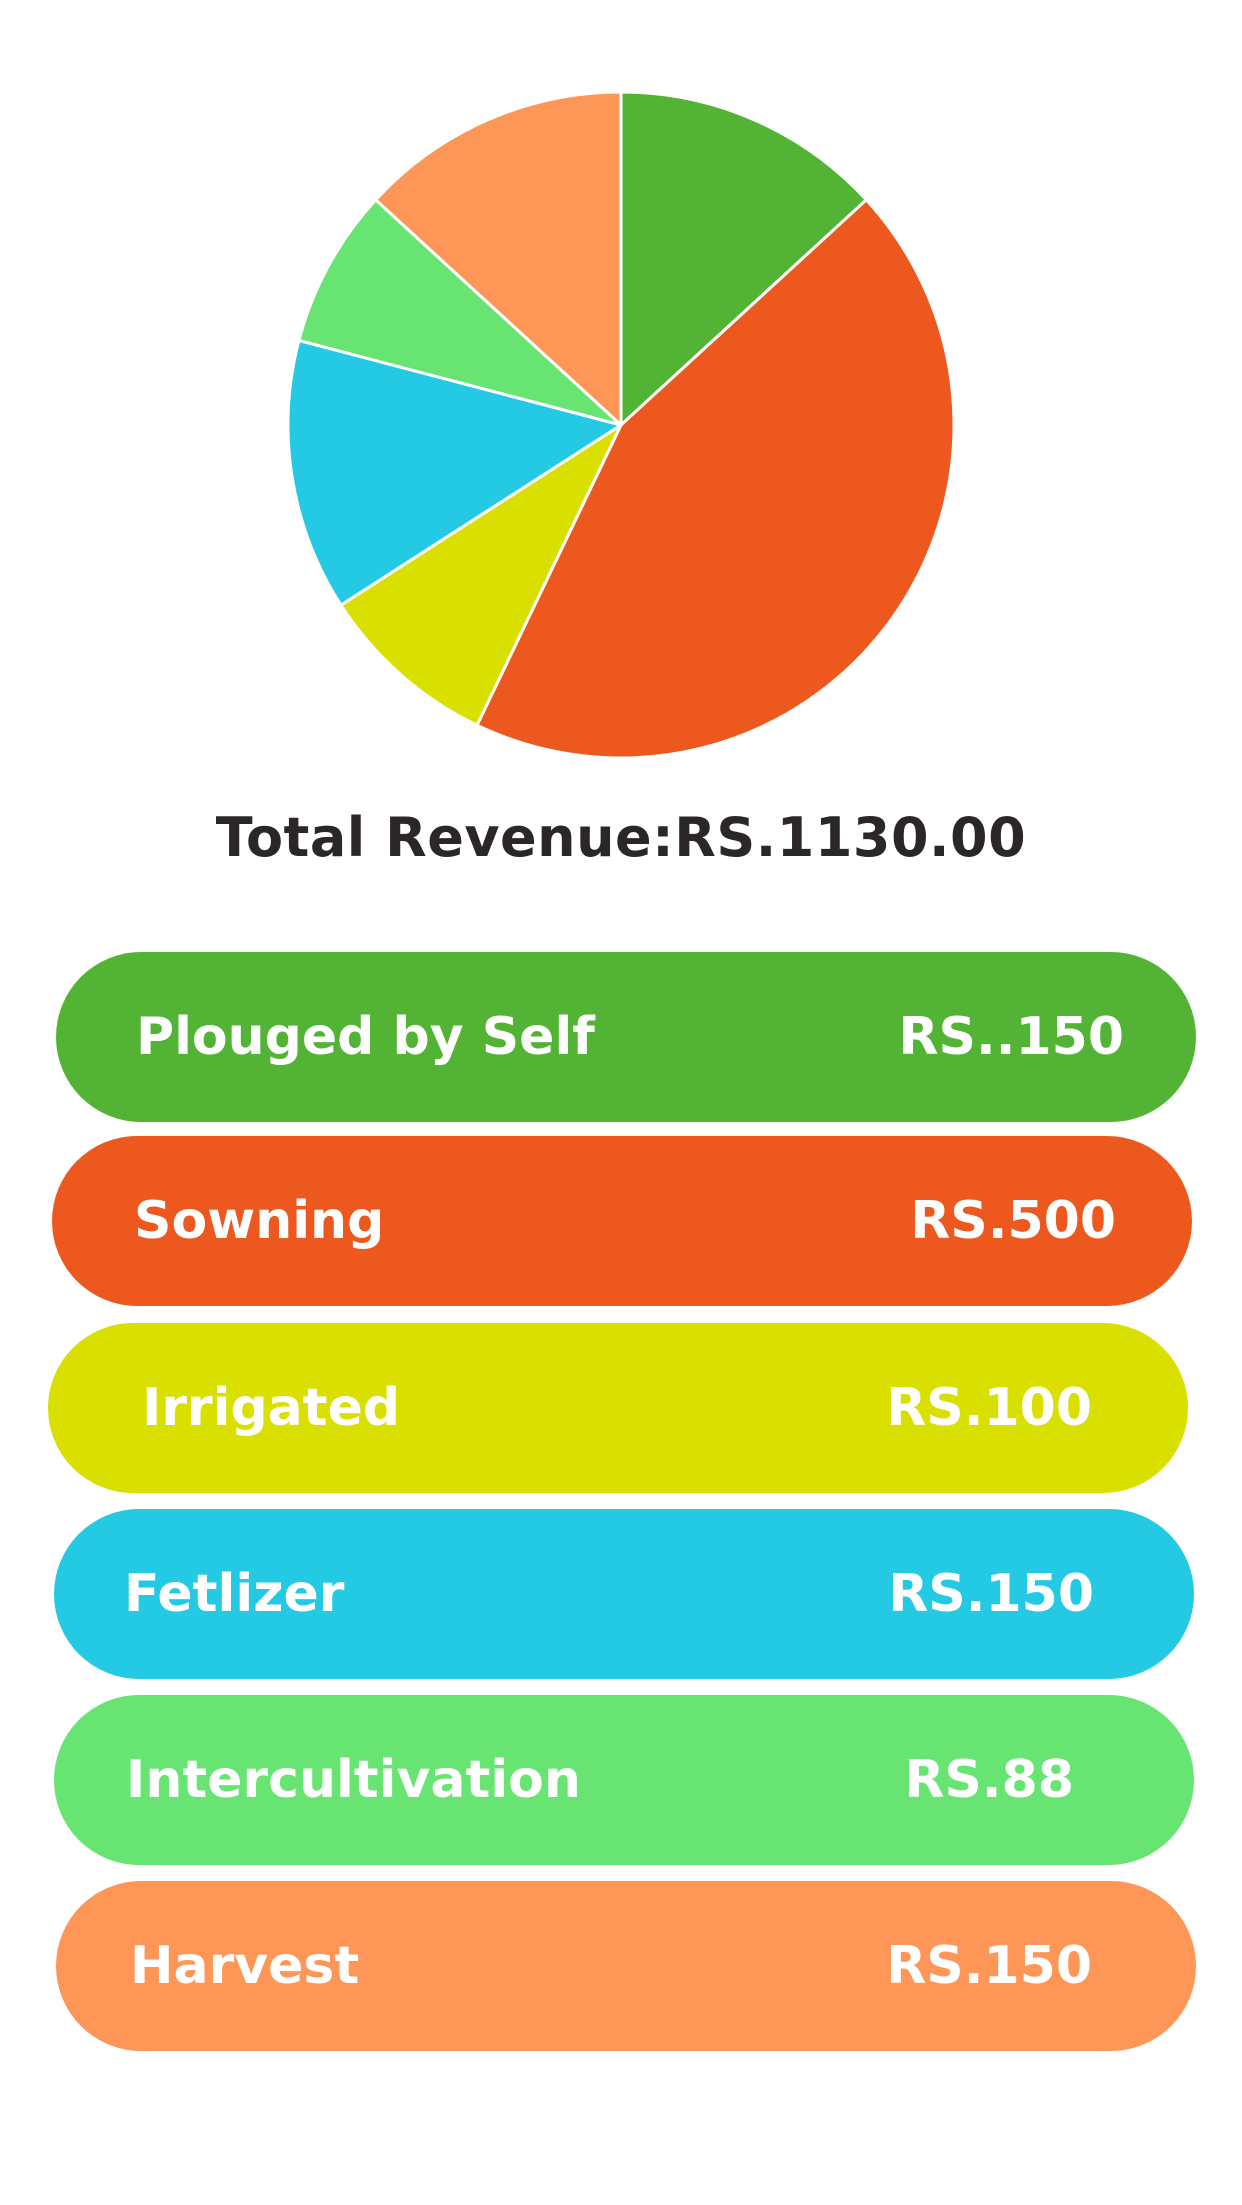  I want to click on revenue-row-intercultivation: Intercultivation RS.88, so click(624, 1780).